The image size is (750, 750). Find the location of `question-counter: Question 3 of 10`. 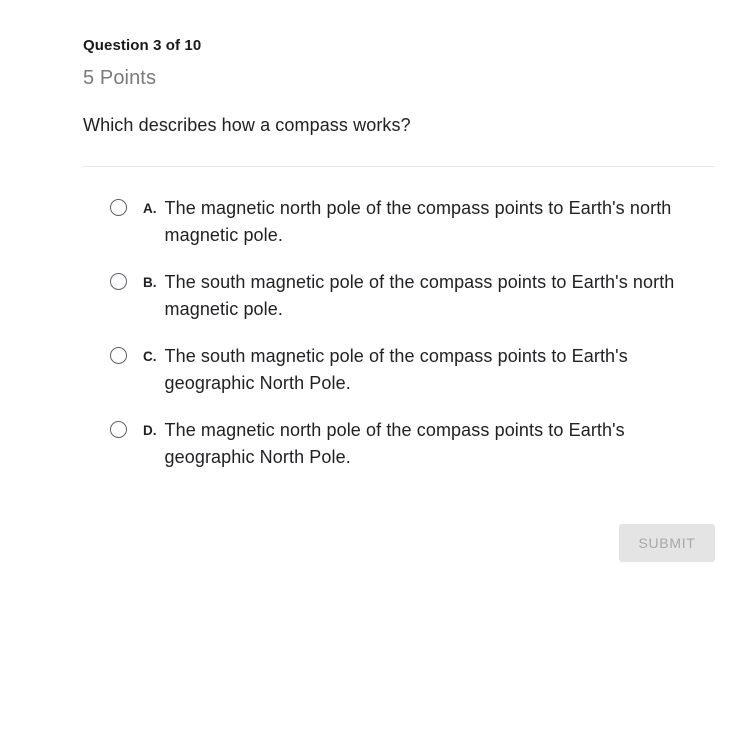

question-counter: Question 3 of 10 is located at coordinates (142, 45).